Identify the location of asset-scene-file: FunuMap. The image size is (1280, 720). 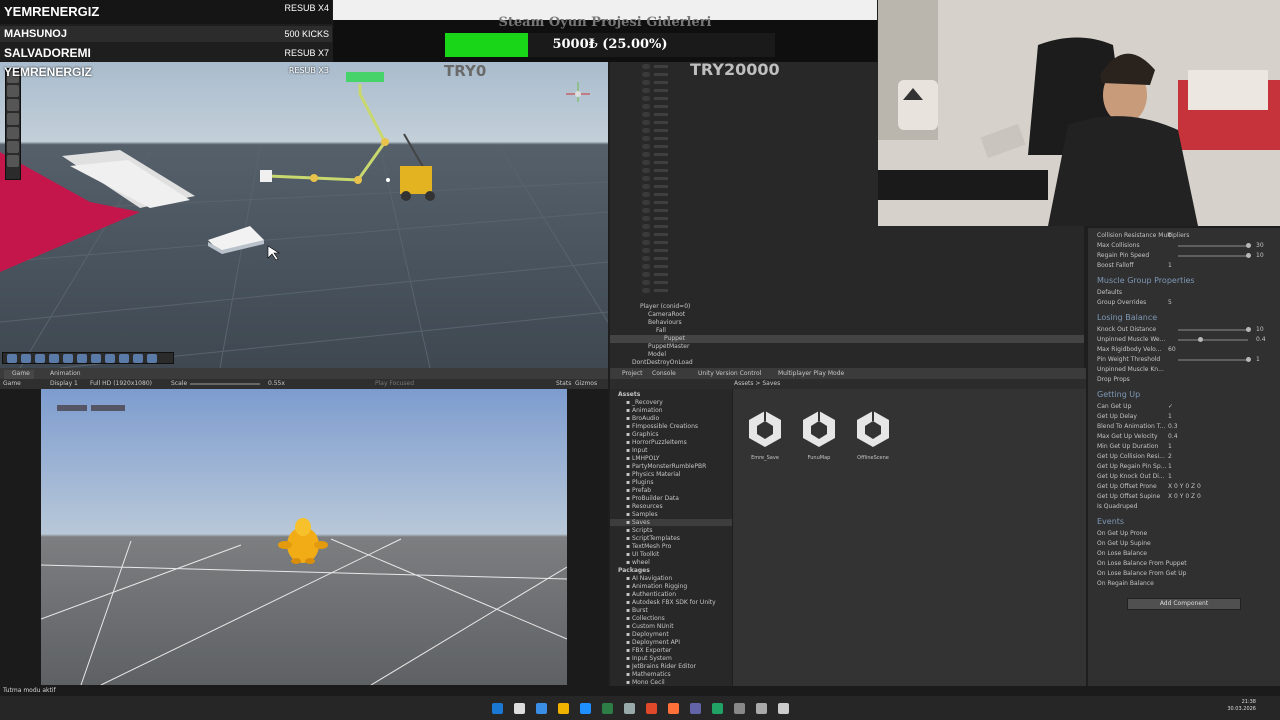
(819, 435).